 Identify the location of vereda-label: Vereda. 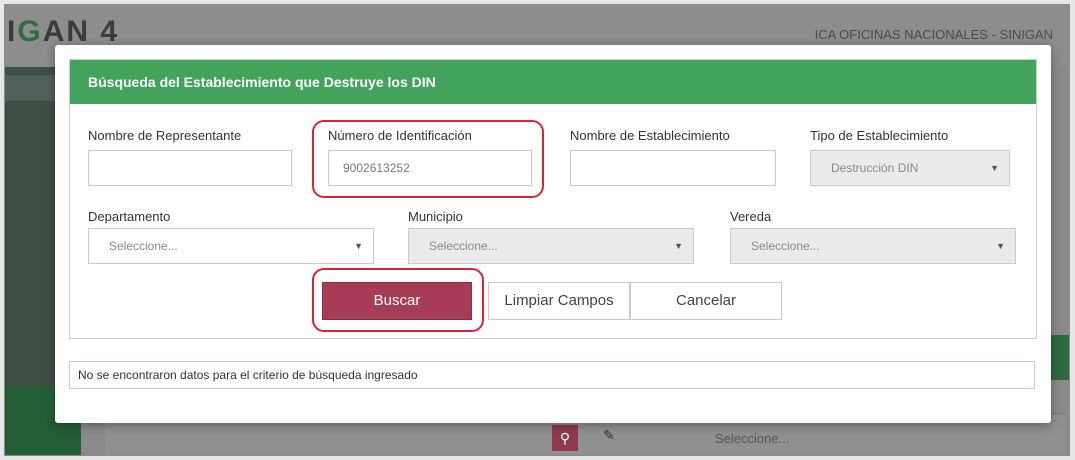
(751, 216).